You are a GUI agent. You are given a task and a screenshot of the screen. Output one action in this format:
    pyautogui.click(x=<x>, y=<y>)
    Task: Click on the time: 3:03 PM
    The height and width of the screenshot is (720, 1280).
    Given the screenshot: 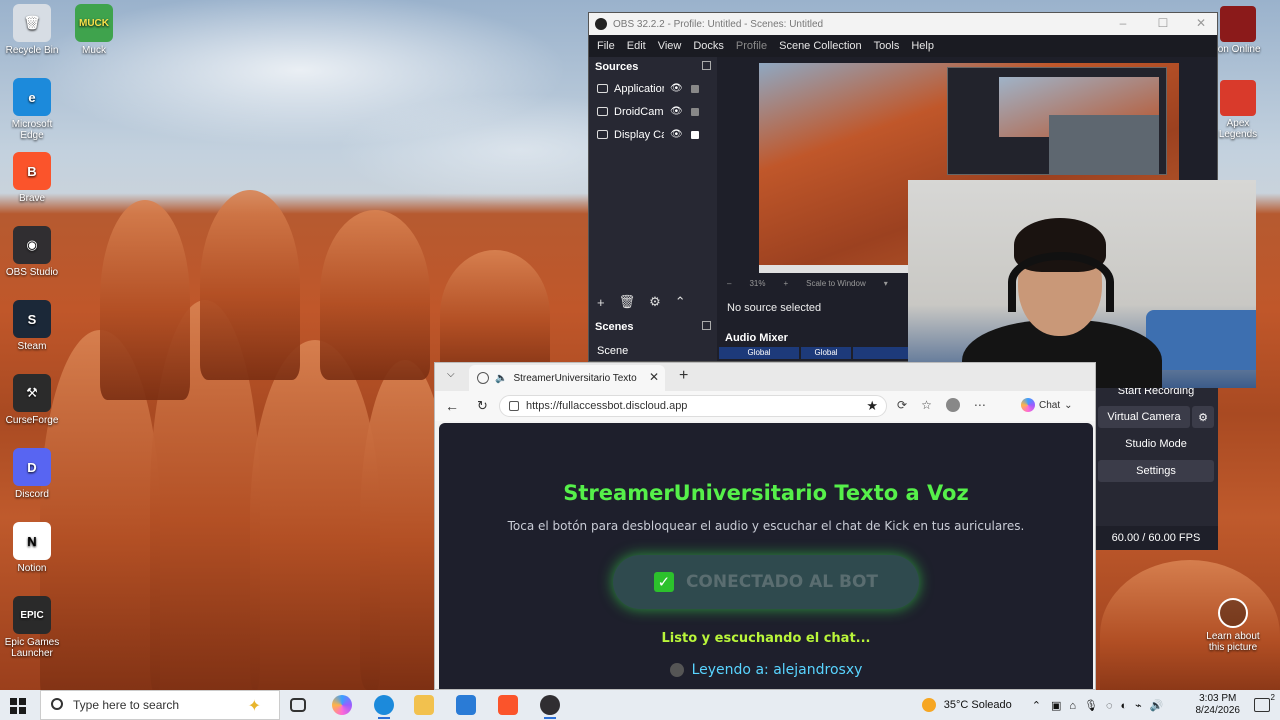 What is the action you would take?
    pyautogui.click(x=1218, y=698)
    